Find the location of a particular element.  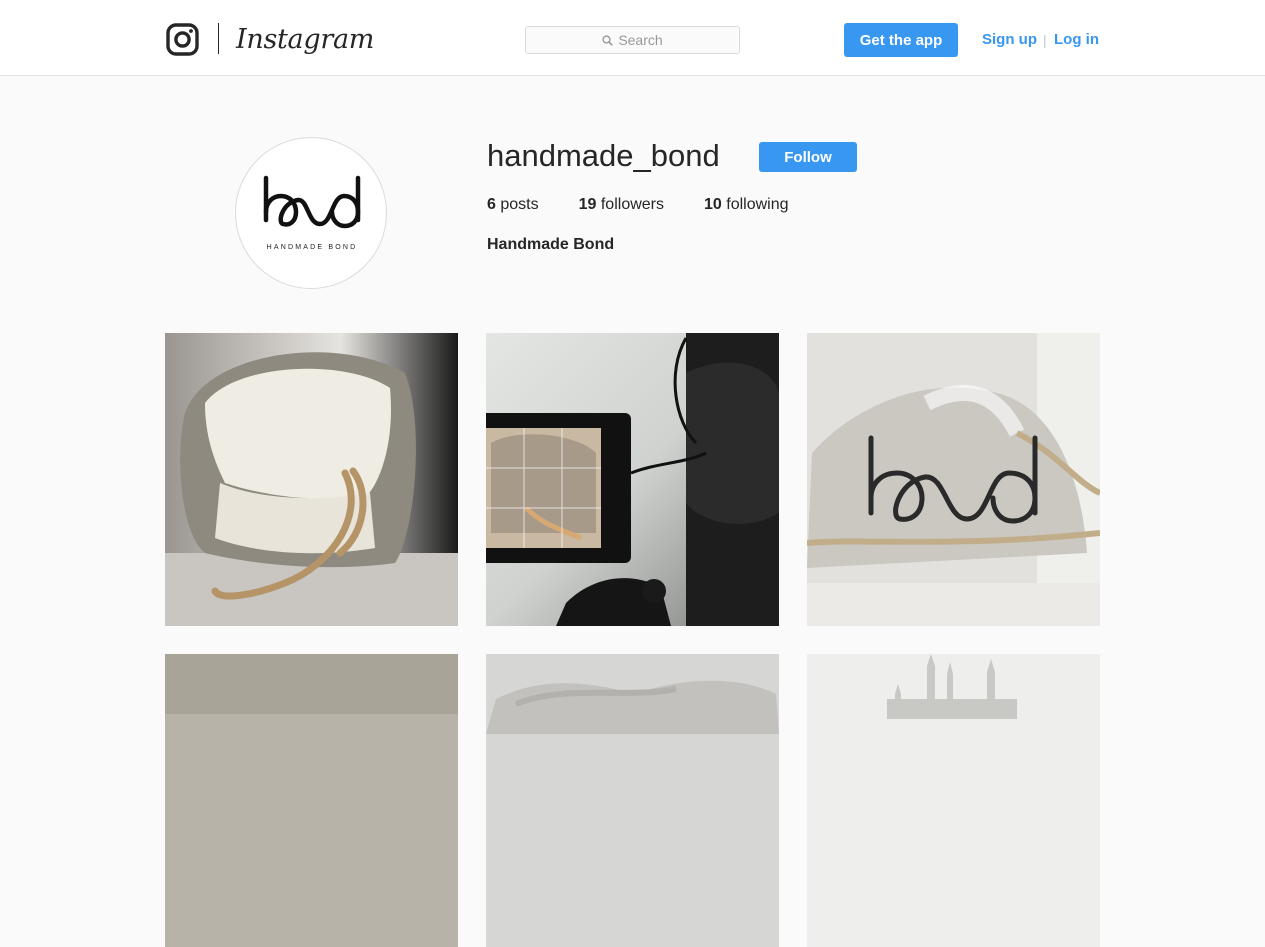

followers-label: followers is located at coordinates (632, 204).